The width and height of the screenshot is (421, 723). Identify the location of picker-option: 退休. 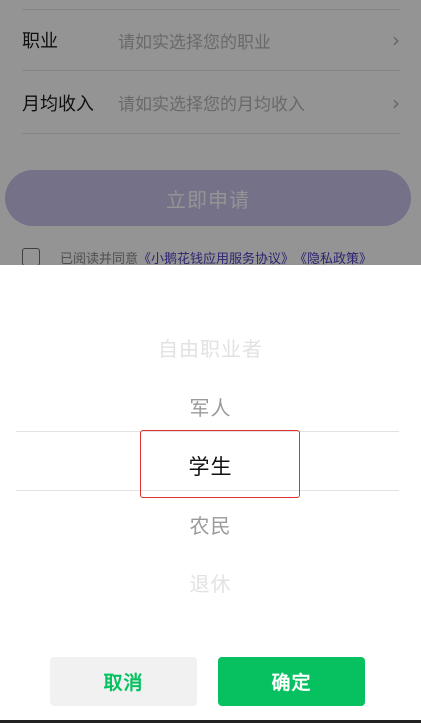
(210, 582).